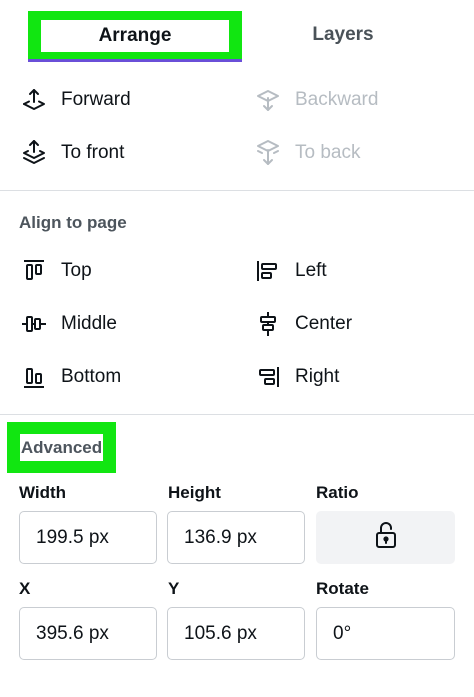 The height and width of the screenshot is (697, 474). What do you see at coordinates (268, 324) in the screenshot?
I see `align-center-icon` at bounding box center [268, 324].